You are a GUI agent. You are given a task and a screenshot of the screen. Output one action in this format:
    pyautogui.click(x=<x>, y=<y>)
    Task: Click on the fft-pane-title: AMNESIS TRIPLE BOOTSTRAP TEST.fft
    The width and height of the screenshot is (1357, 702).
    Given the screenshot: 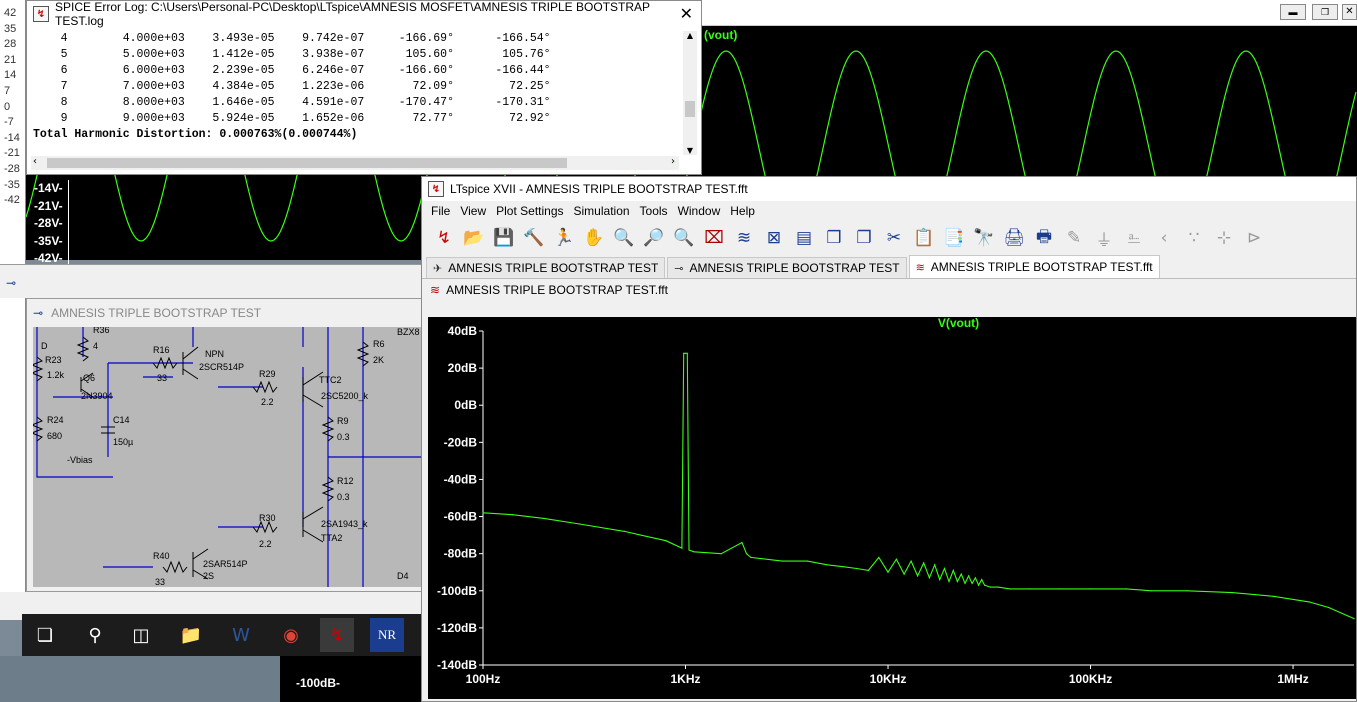 What is the action you would take?
    pyautogui.click(x=557, y=290)
    